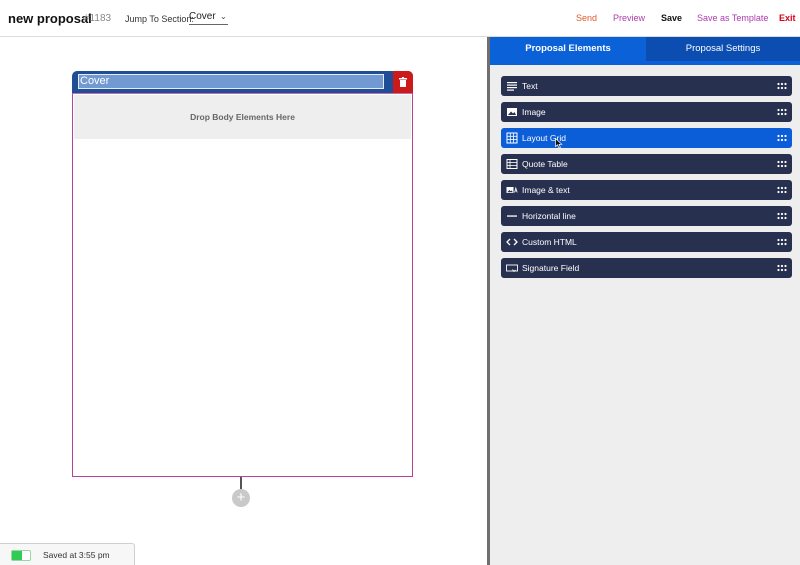  What do you see at coordinates (646, 164) in the screenshot?
I see `element-quote-table: Quote Table` at bounding box center [646, 164].